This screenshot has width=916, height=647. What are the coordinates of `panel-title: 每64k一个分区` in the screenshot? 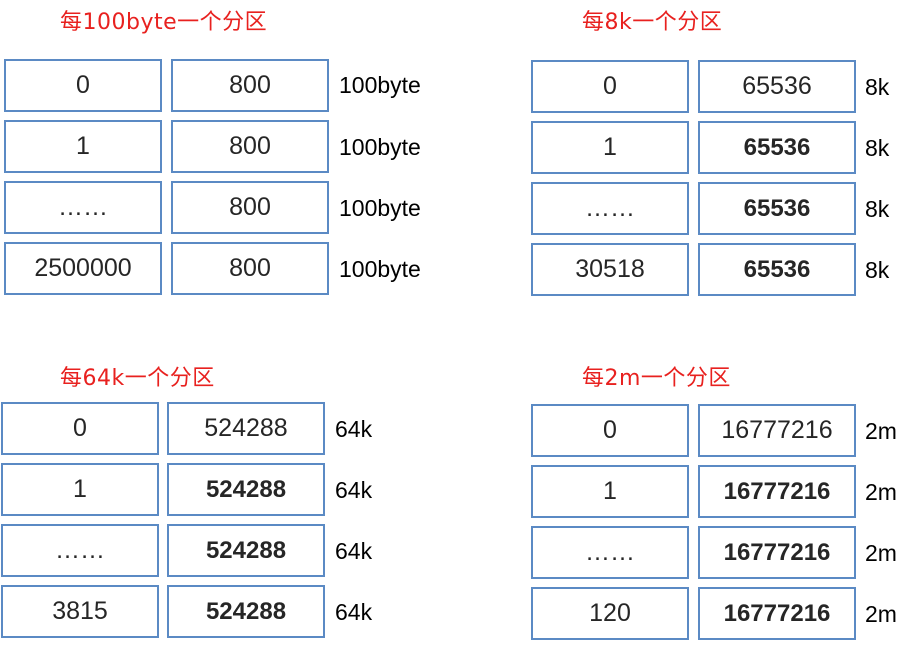 It's located at (137, 378).